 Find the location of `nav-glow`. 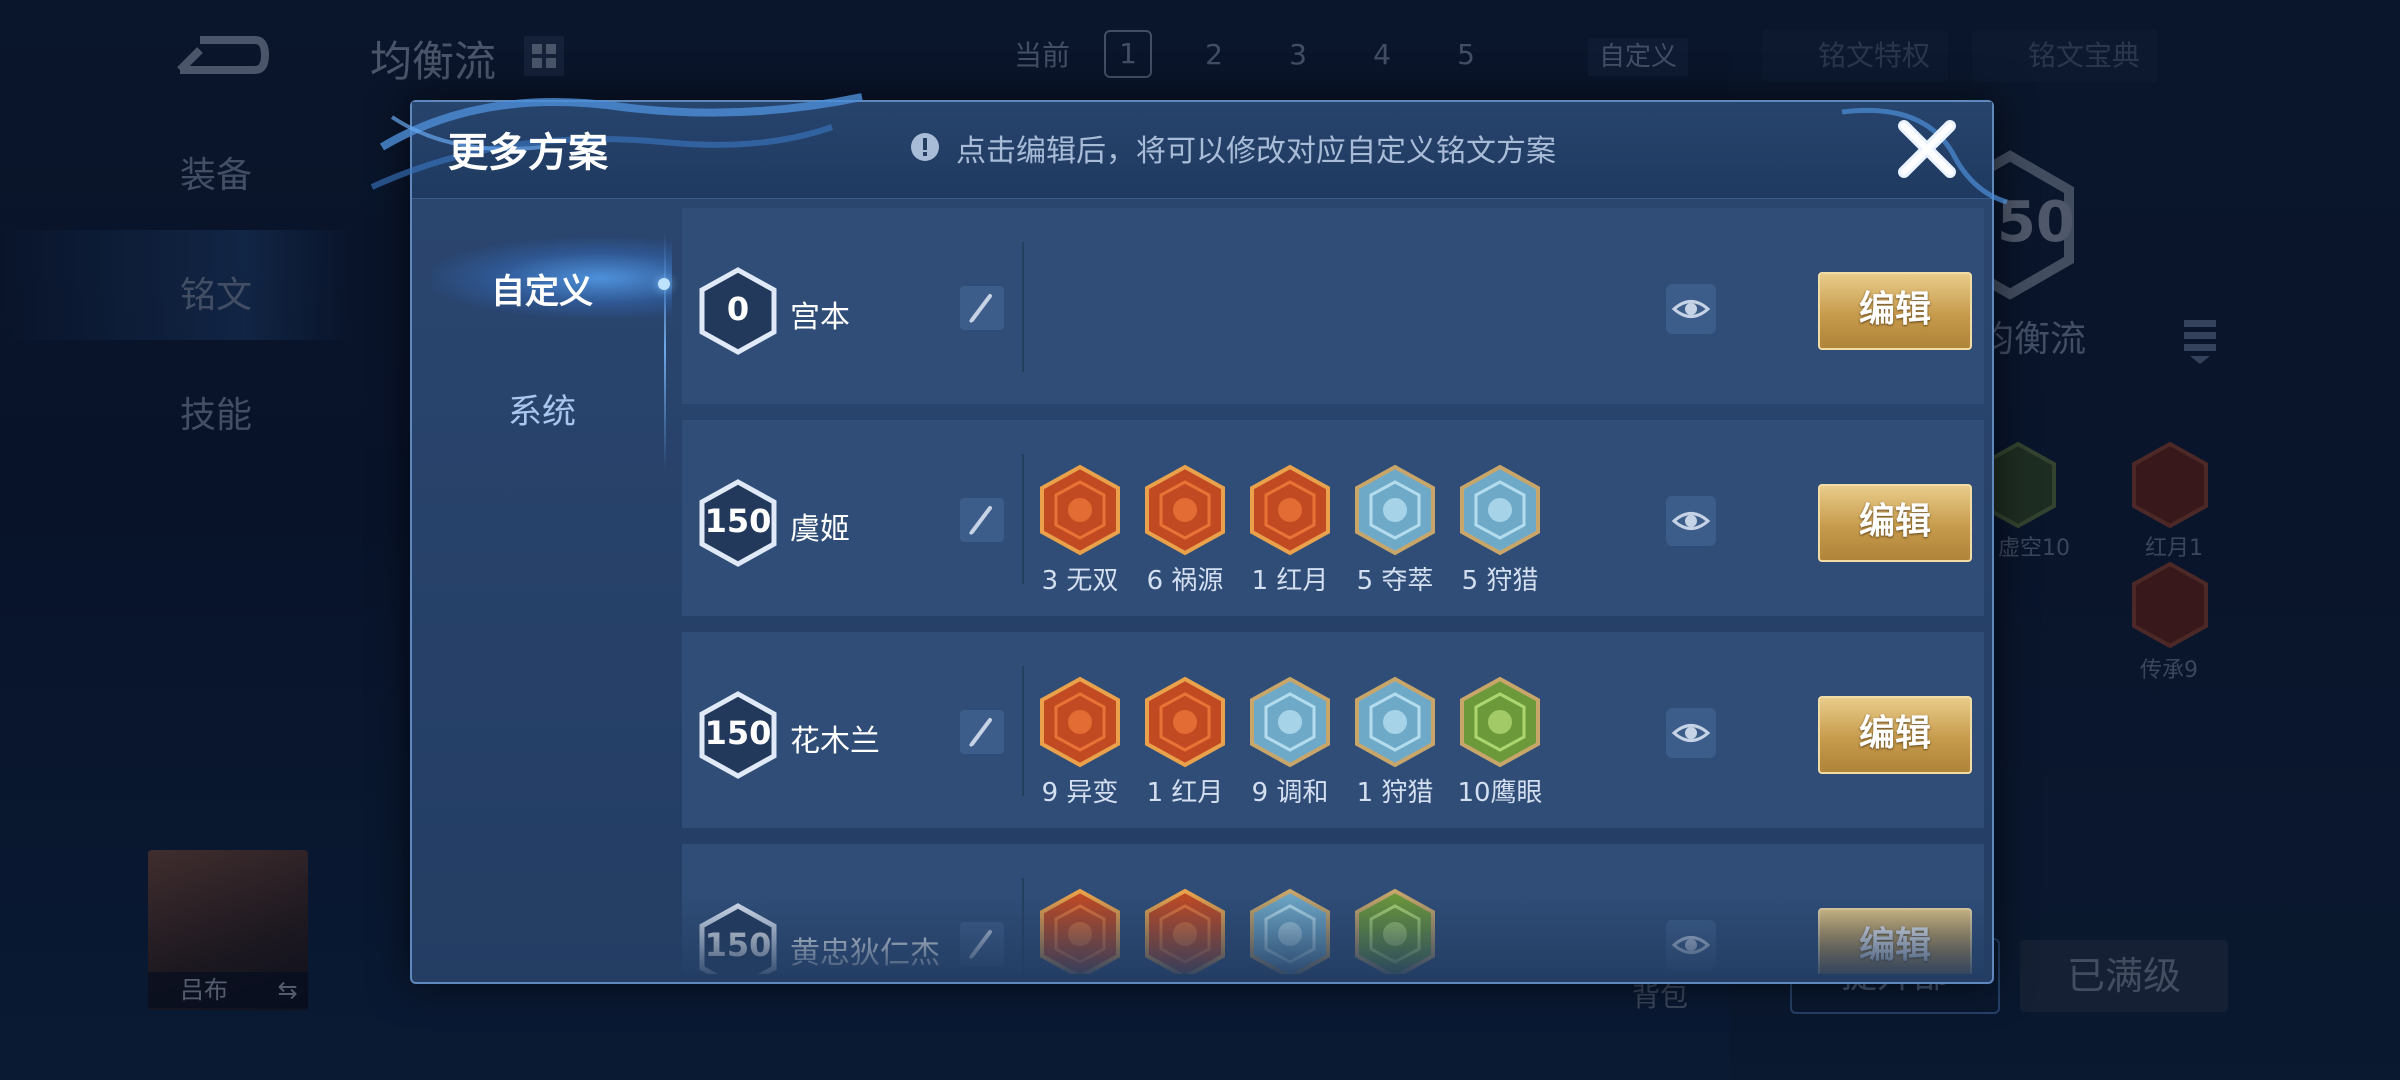

nav-glow is located at coordinates (175, 285).